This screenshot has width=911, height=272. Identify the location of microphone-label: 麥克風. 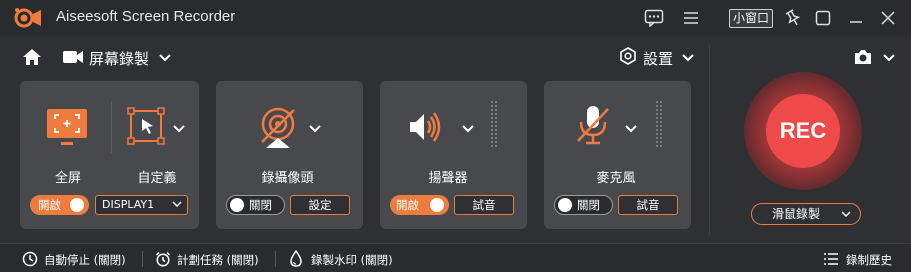
(616, 178).